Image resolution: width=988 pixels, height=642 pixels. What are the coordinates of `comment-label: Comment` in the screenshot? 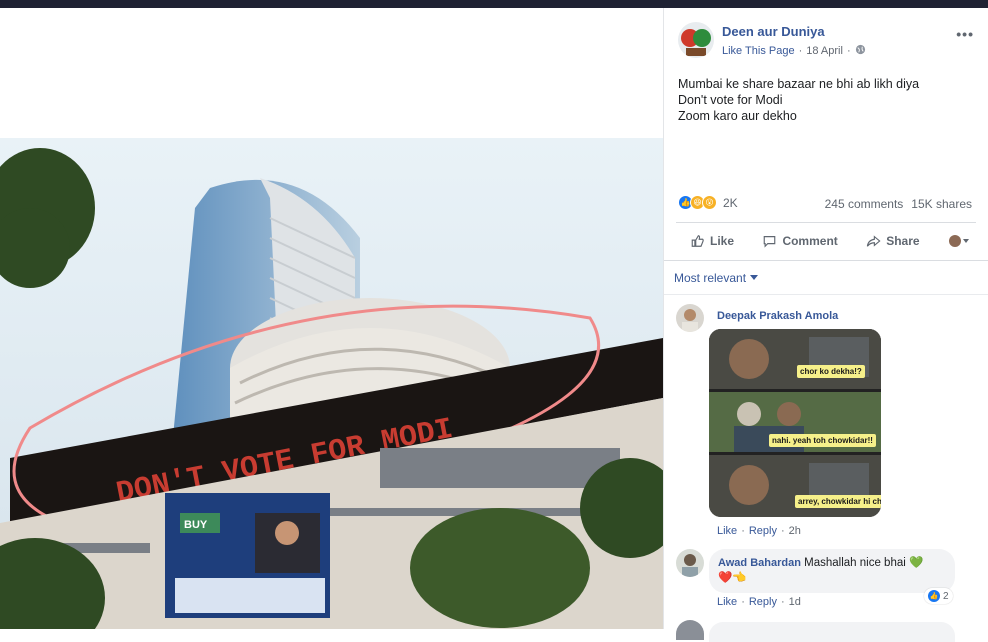 It's located at (810, 241).